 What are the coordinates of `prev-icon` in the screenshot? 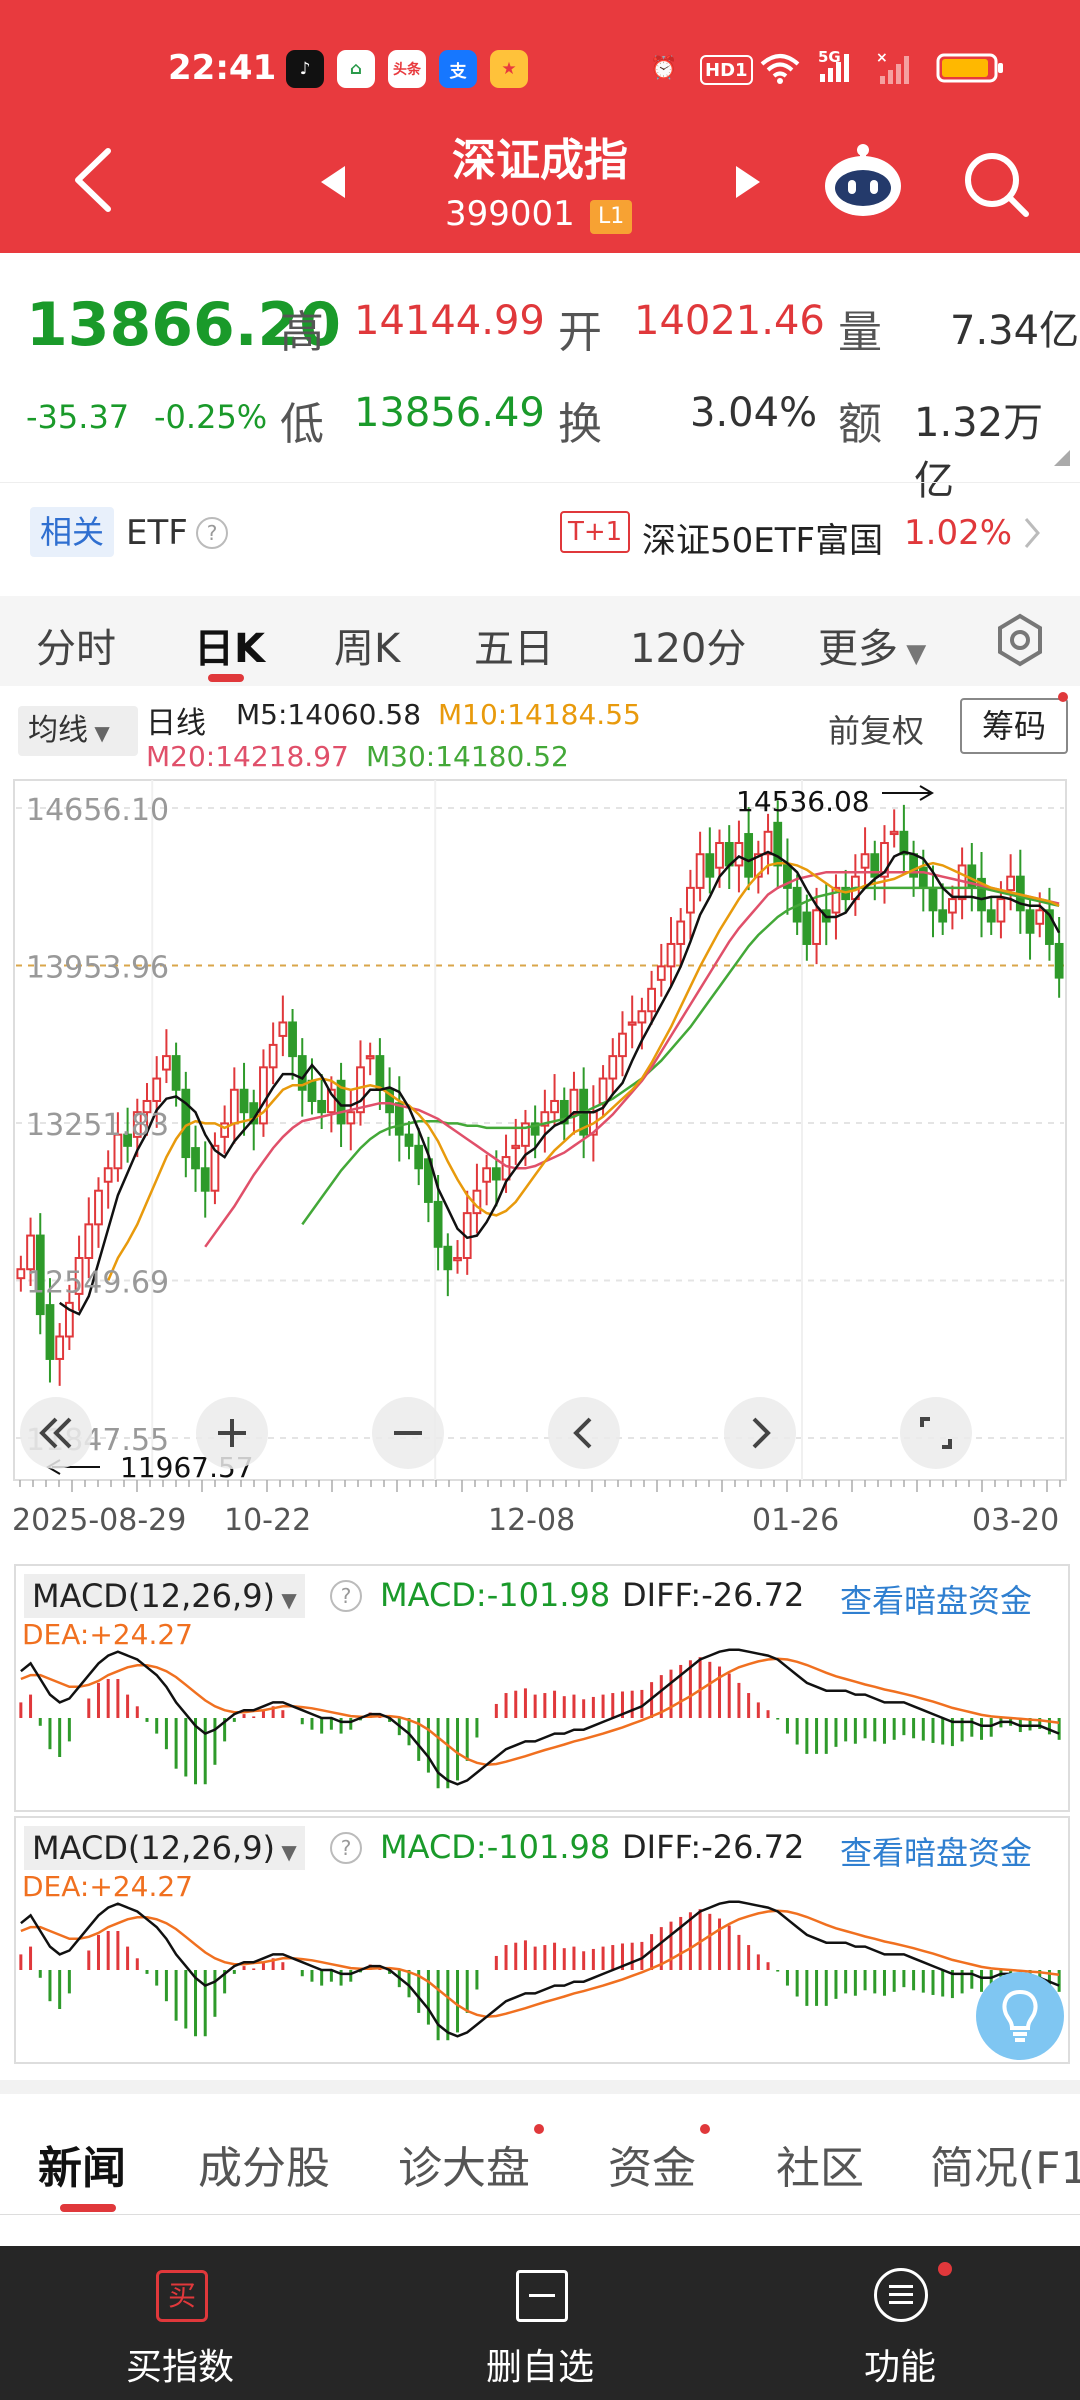 It's located at (584, 1433).